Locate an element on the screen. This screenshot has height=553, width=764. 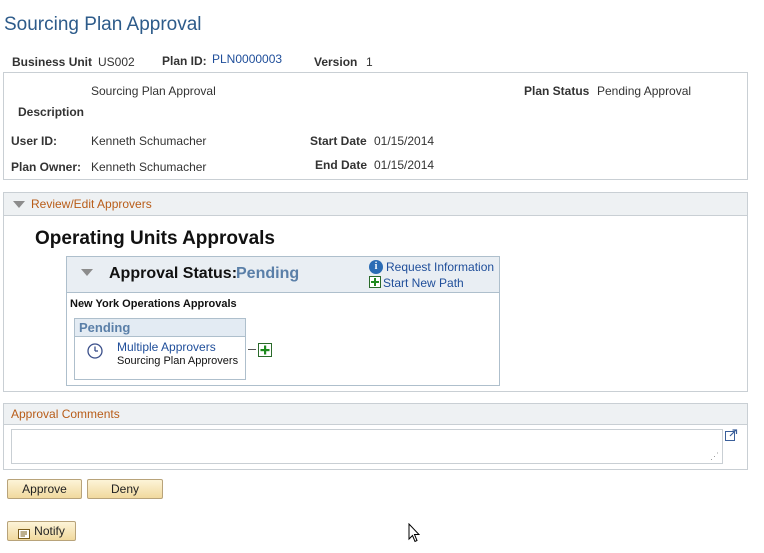
start-date-label: Start Date is located at coordinates (338, 141).